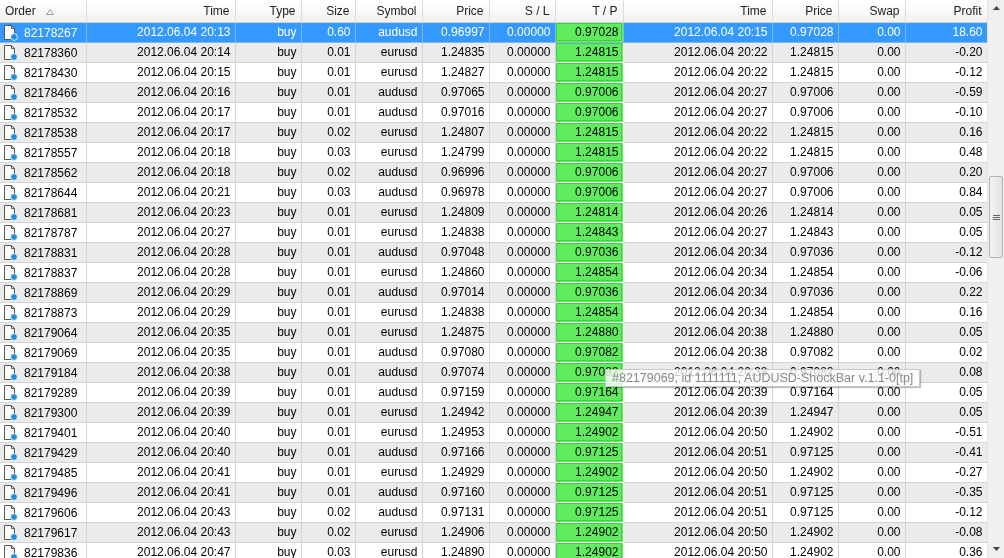 The height and width of the screenshot is (558, 1004). Describe the element at coordinates (697, 272) in the screenshot. I see `table-cell: 2012.06.04 20:34` at that location.